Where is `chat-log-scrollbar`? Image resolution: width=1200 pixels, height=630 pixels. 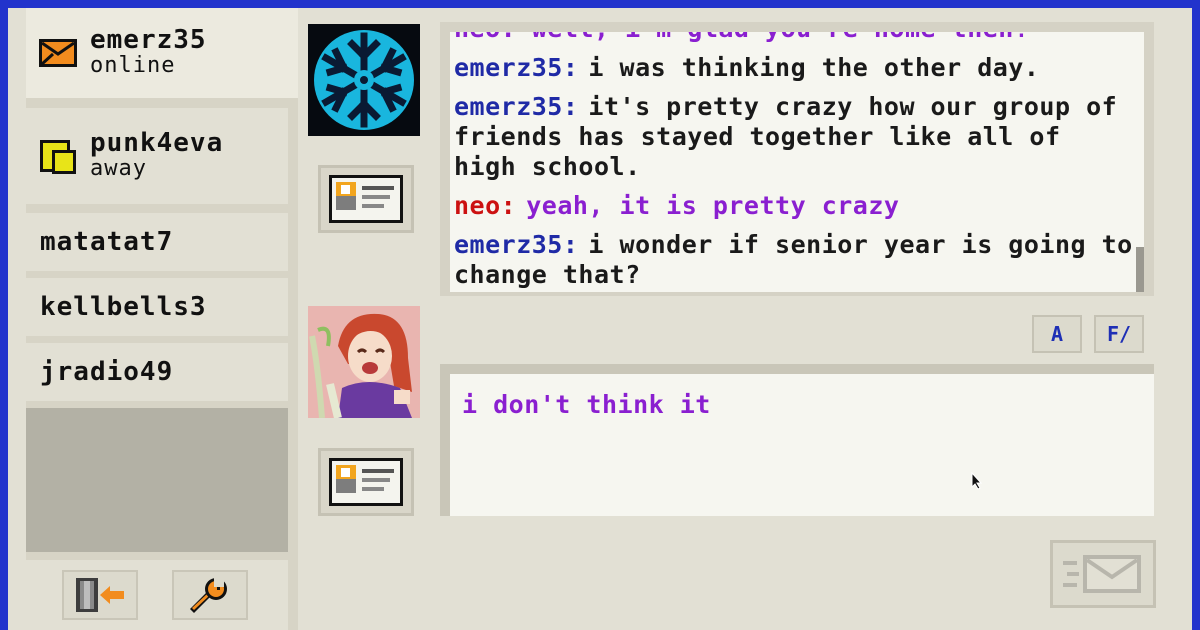
chat-log-scrollbar is located at coordinates (1140, 269).